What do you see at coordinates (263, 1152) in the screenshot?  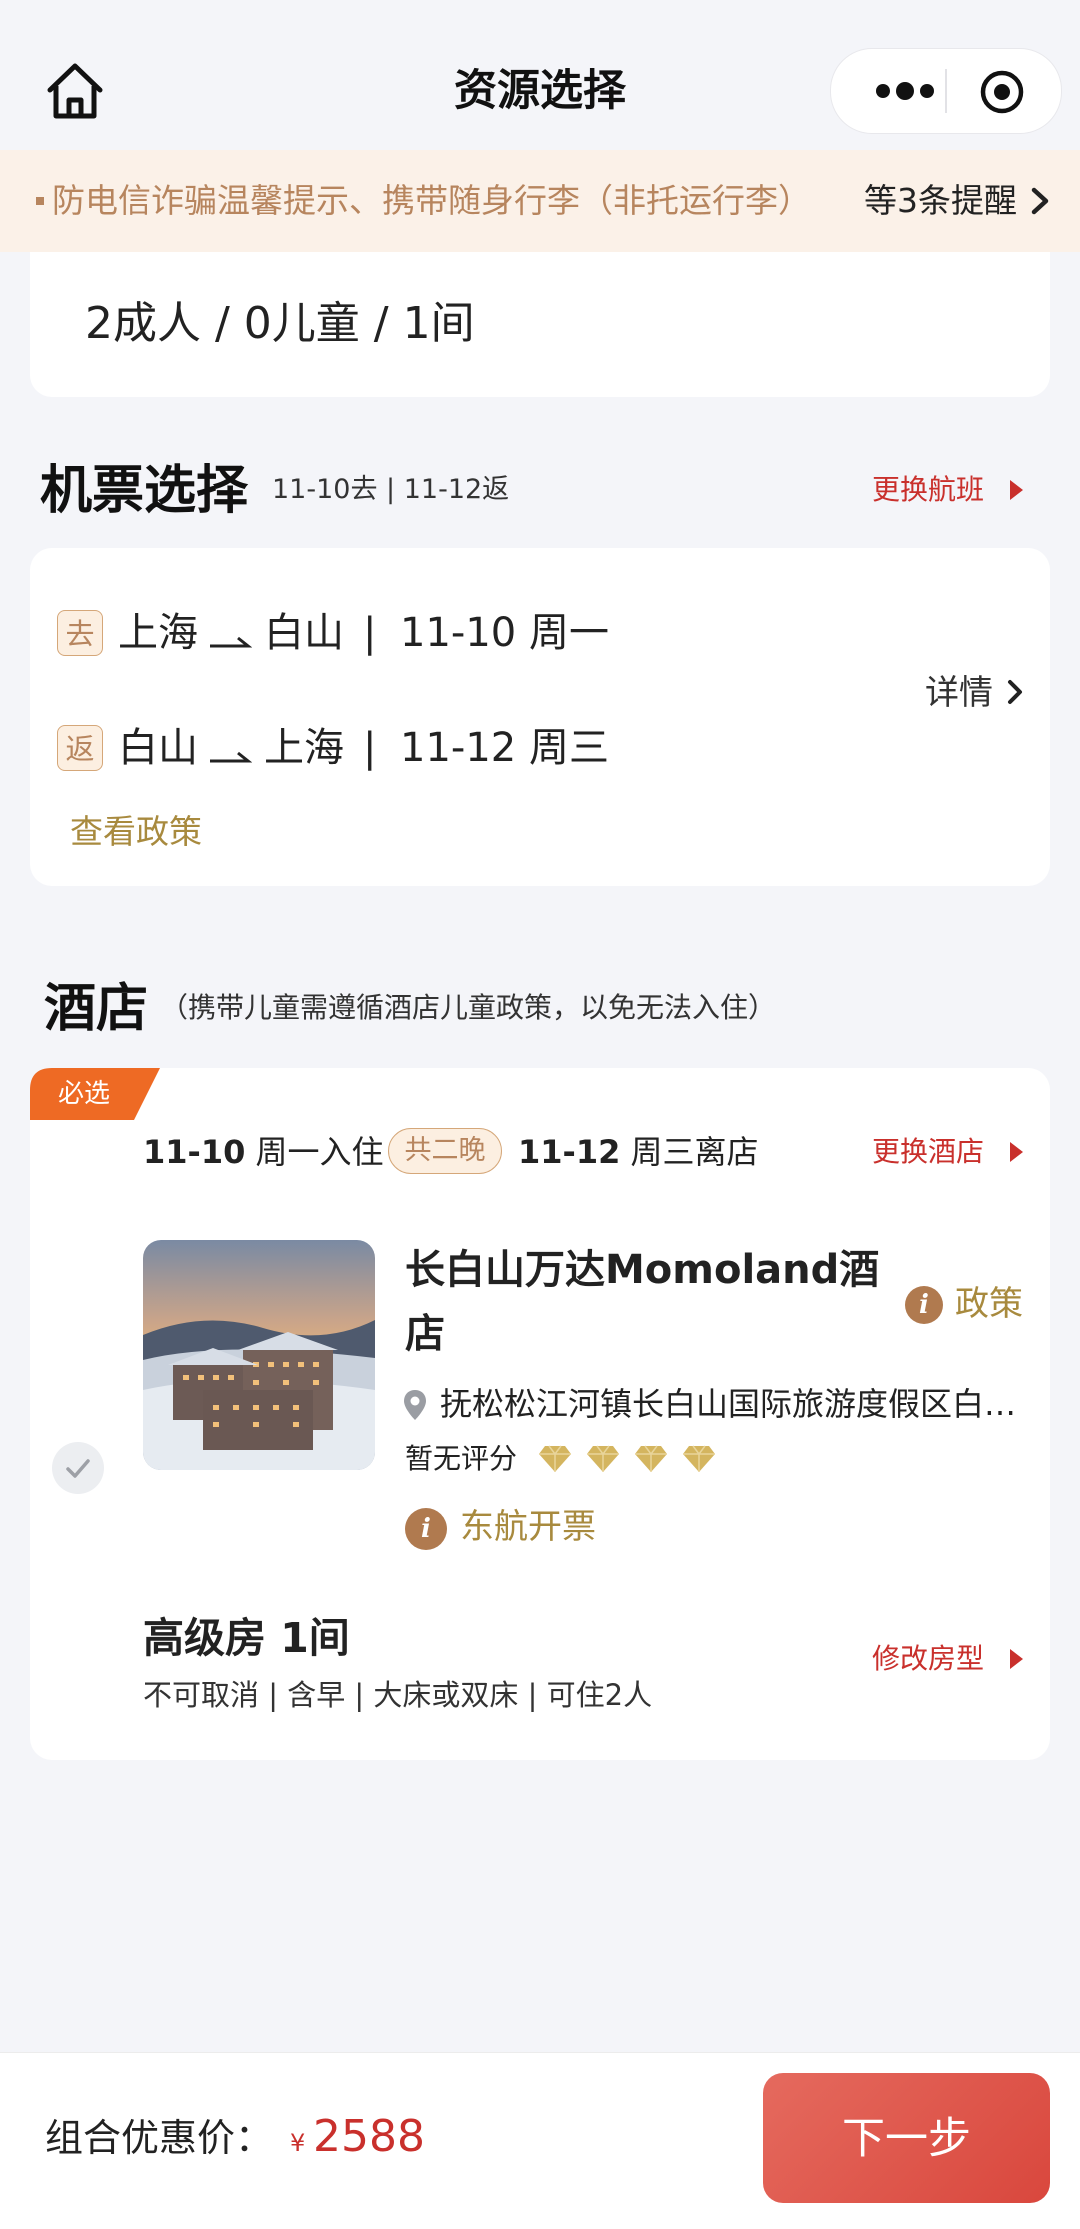 I see `checkin-info: 11-10 周一入住` at bounding box center [263, 1152].